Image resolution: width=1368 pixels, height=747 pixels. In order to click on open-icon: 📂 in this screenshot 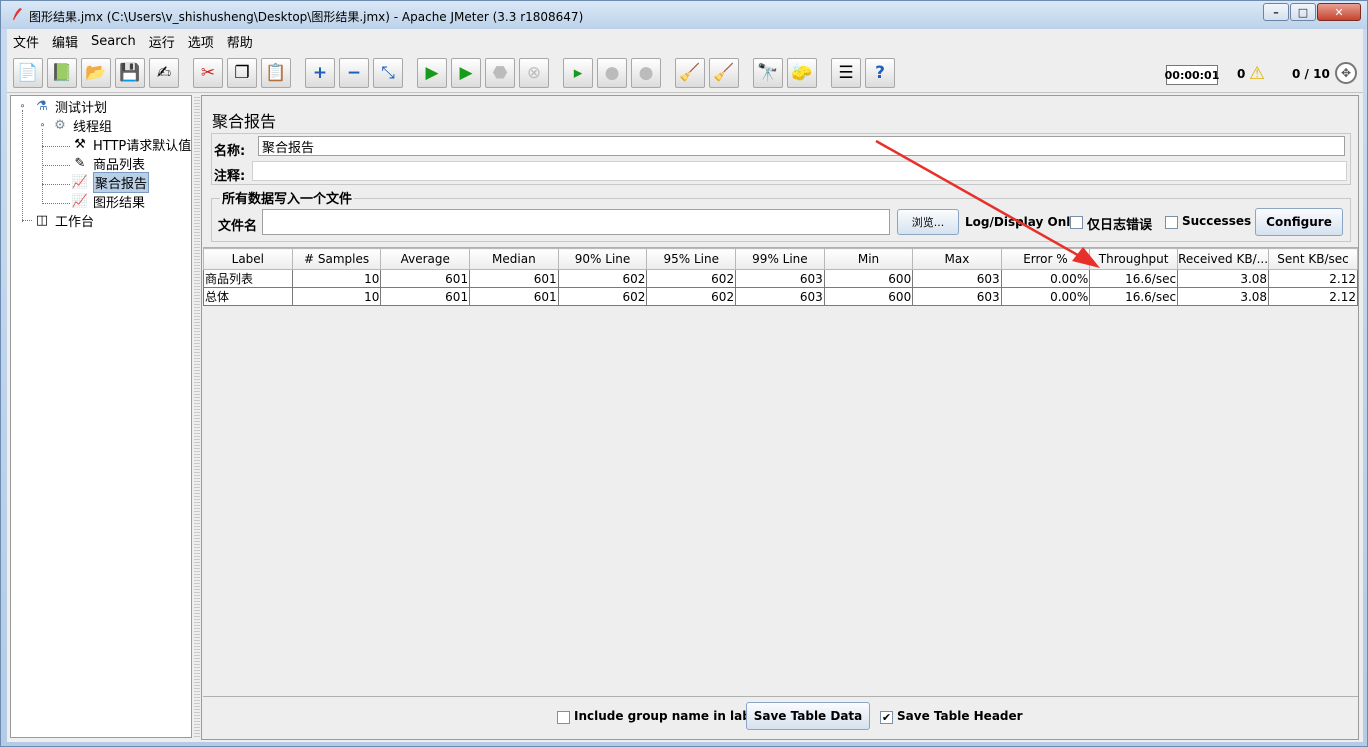, I will do `click(96, 73)`.